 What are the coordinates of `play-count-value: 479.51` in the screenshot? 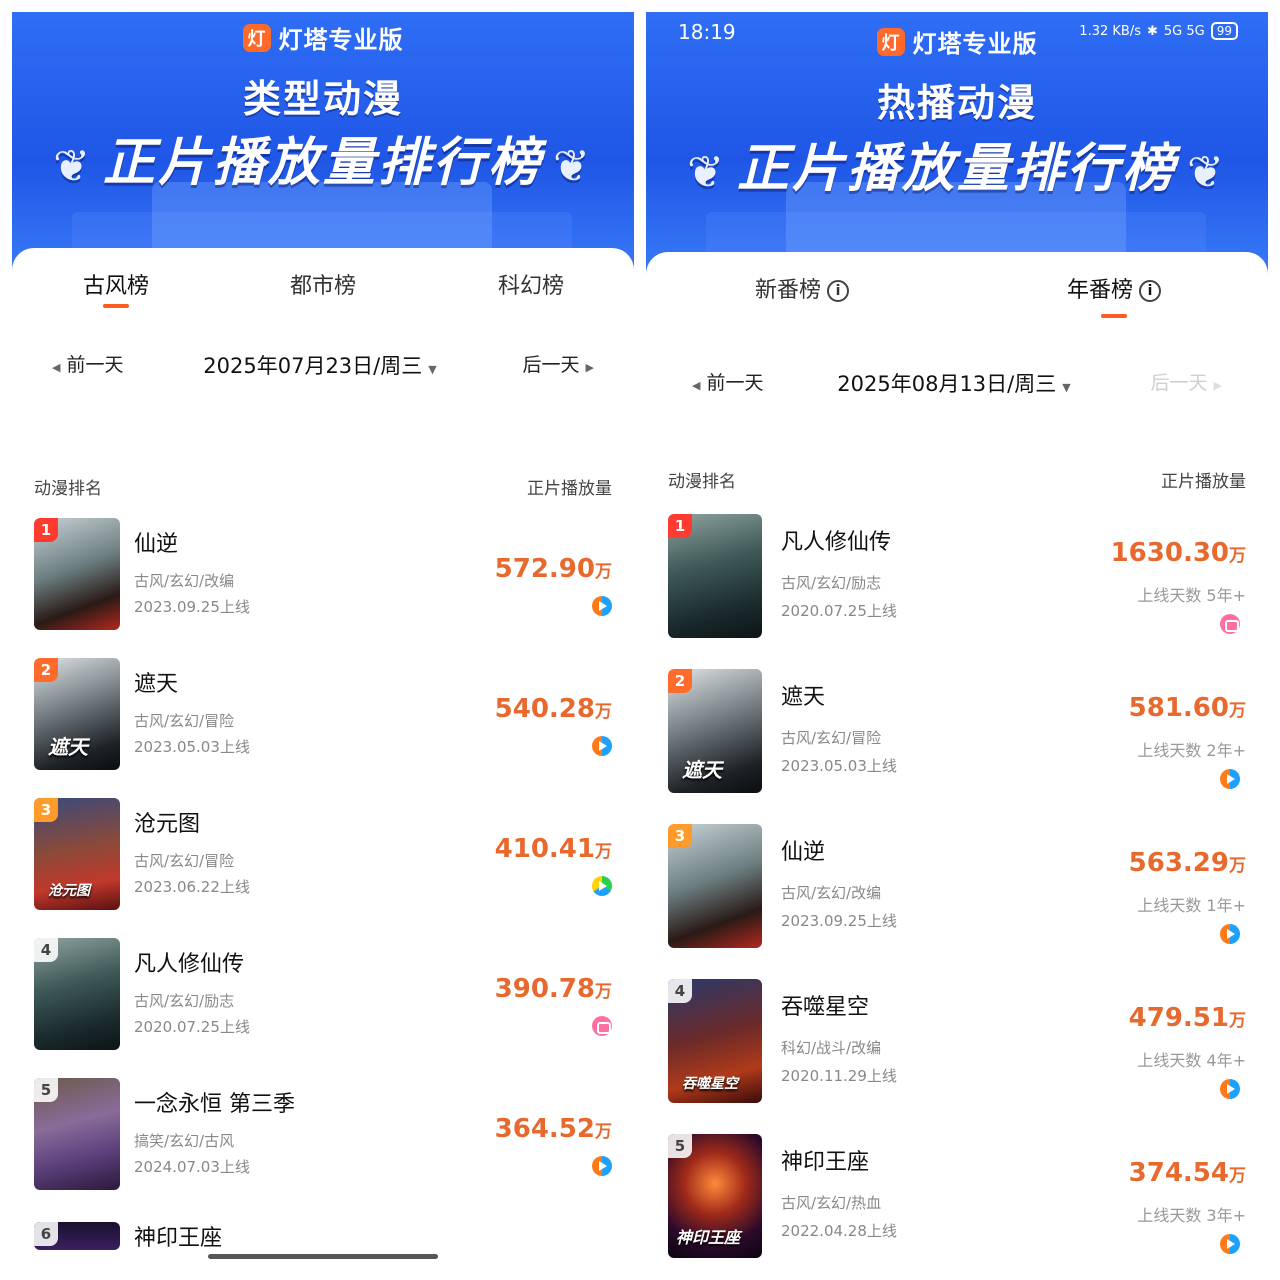 It's located at (1178, 1018).